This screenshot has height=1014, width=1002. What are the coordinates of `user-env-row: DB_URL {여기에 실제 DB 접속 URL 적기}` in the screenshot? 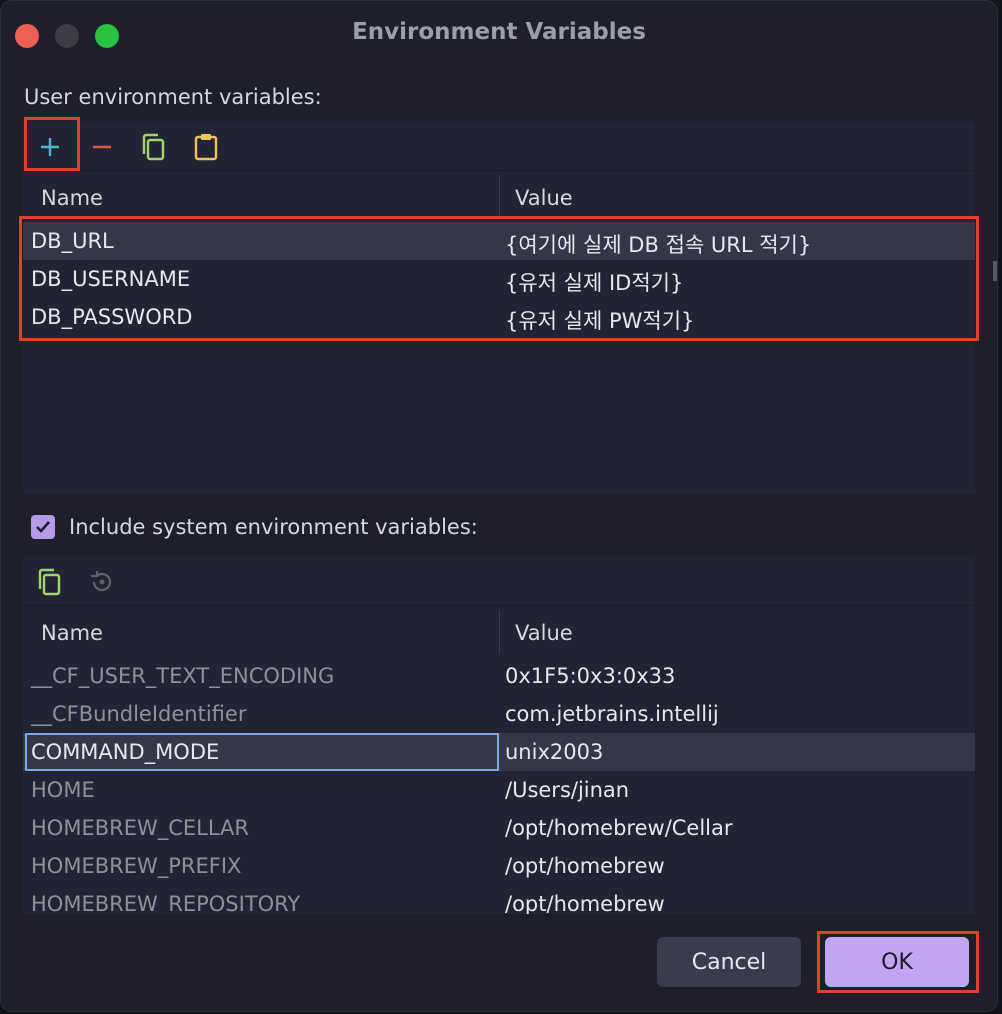 It's located at (499, 241).